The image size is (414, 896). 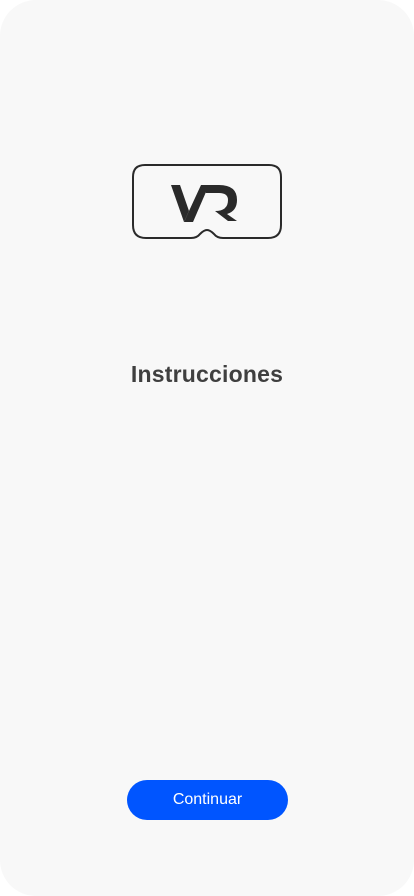 I want to click on page-title: Instrucciones, so click(x=207, y=374).